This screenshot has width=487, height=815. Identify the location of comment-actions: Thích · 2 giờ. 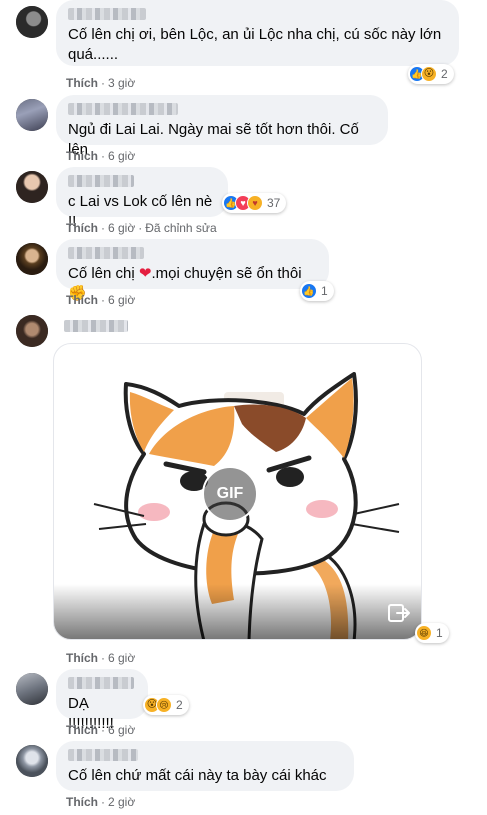
(101, 802).